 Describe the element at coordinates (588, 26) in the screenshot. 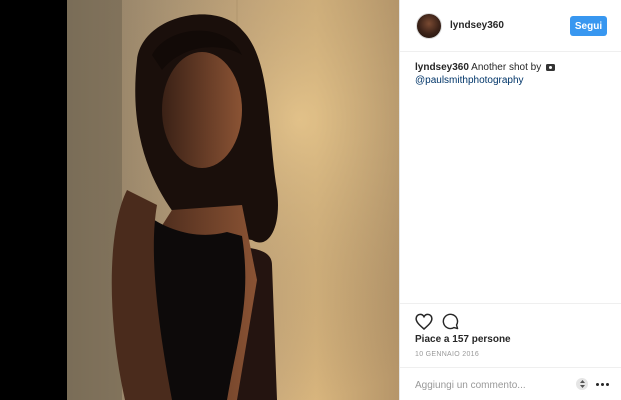

I see `follow-button: Segui` at that location.